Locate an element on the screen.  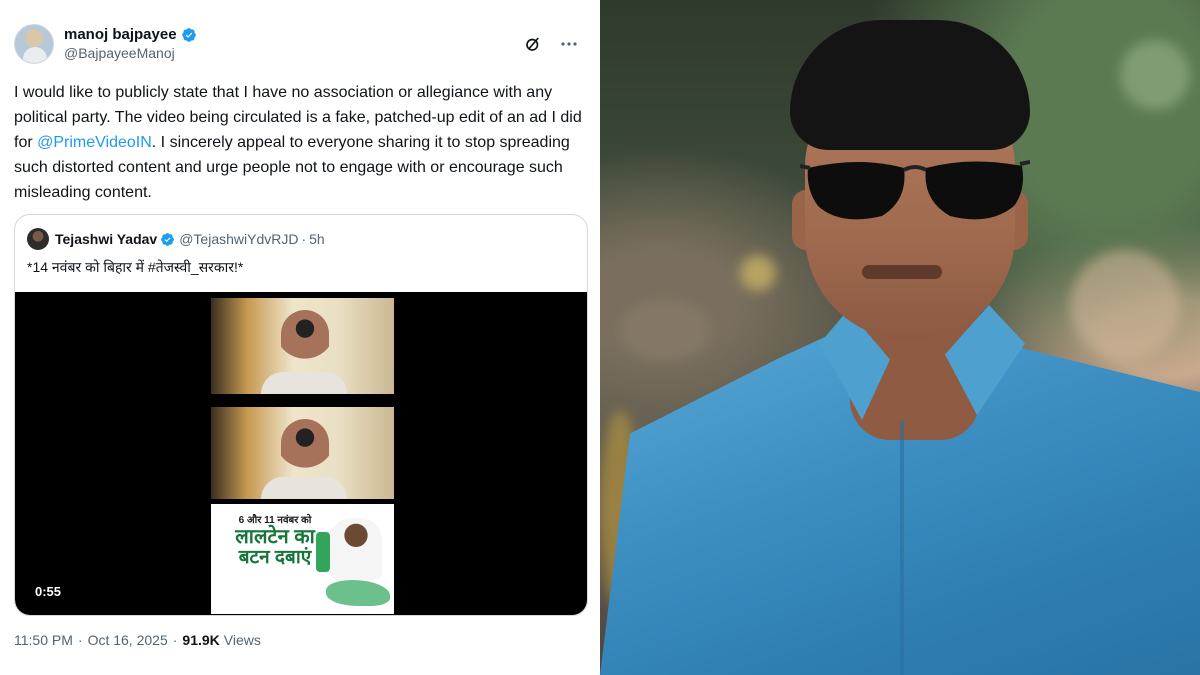
quote-verified-badge-icon is located at coordinates (168, 239).